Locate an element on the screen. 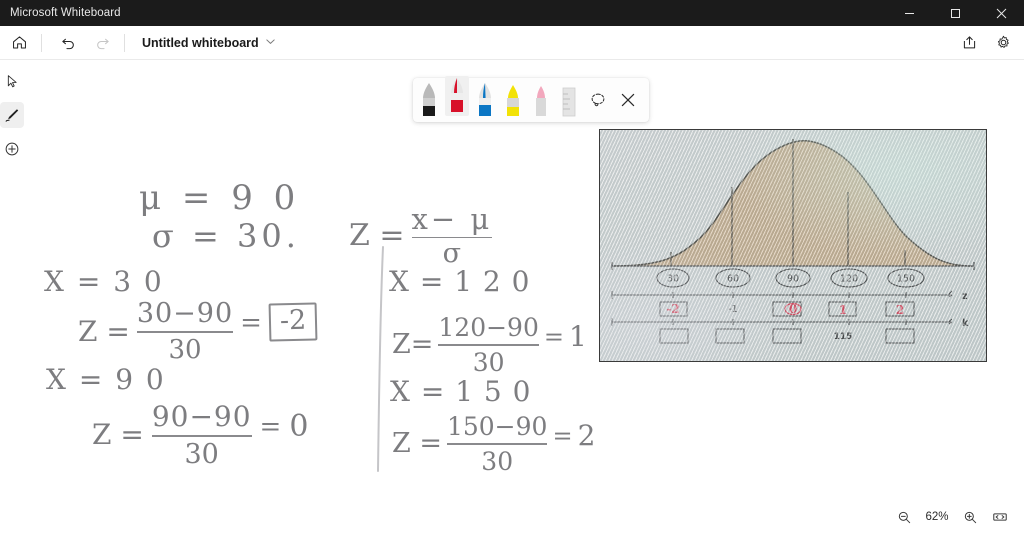 The image size is (1024, 538). formula-denominator: σ is located at coordinates (452, 254).